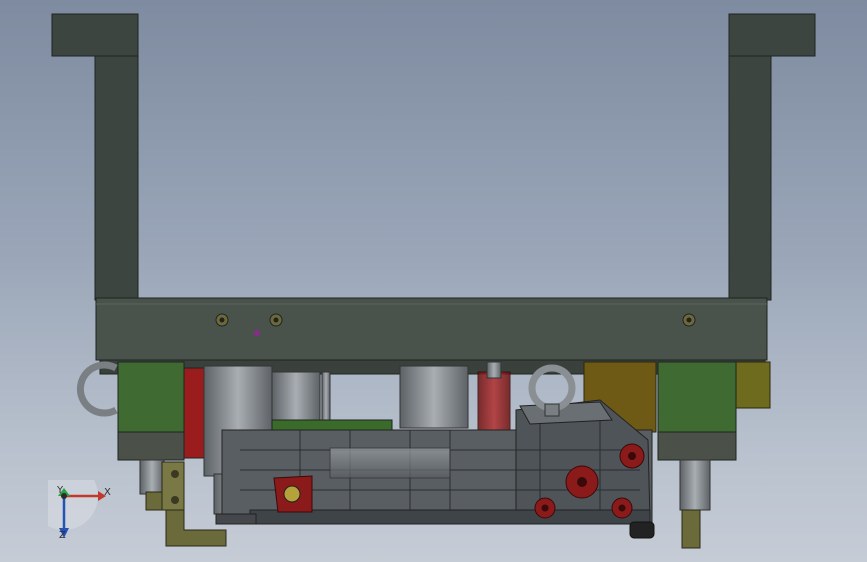 This screenshot has width=867, height=562. What do you see at coordinates (772, 157) in the screenshot?
I see `right-frame-column` at bounding box center [772, 157].